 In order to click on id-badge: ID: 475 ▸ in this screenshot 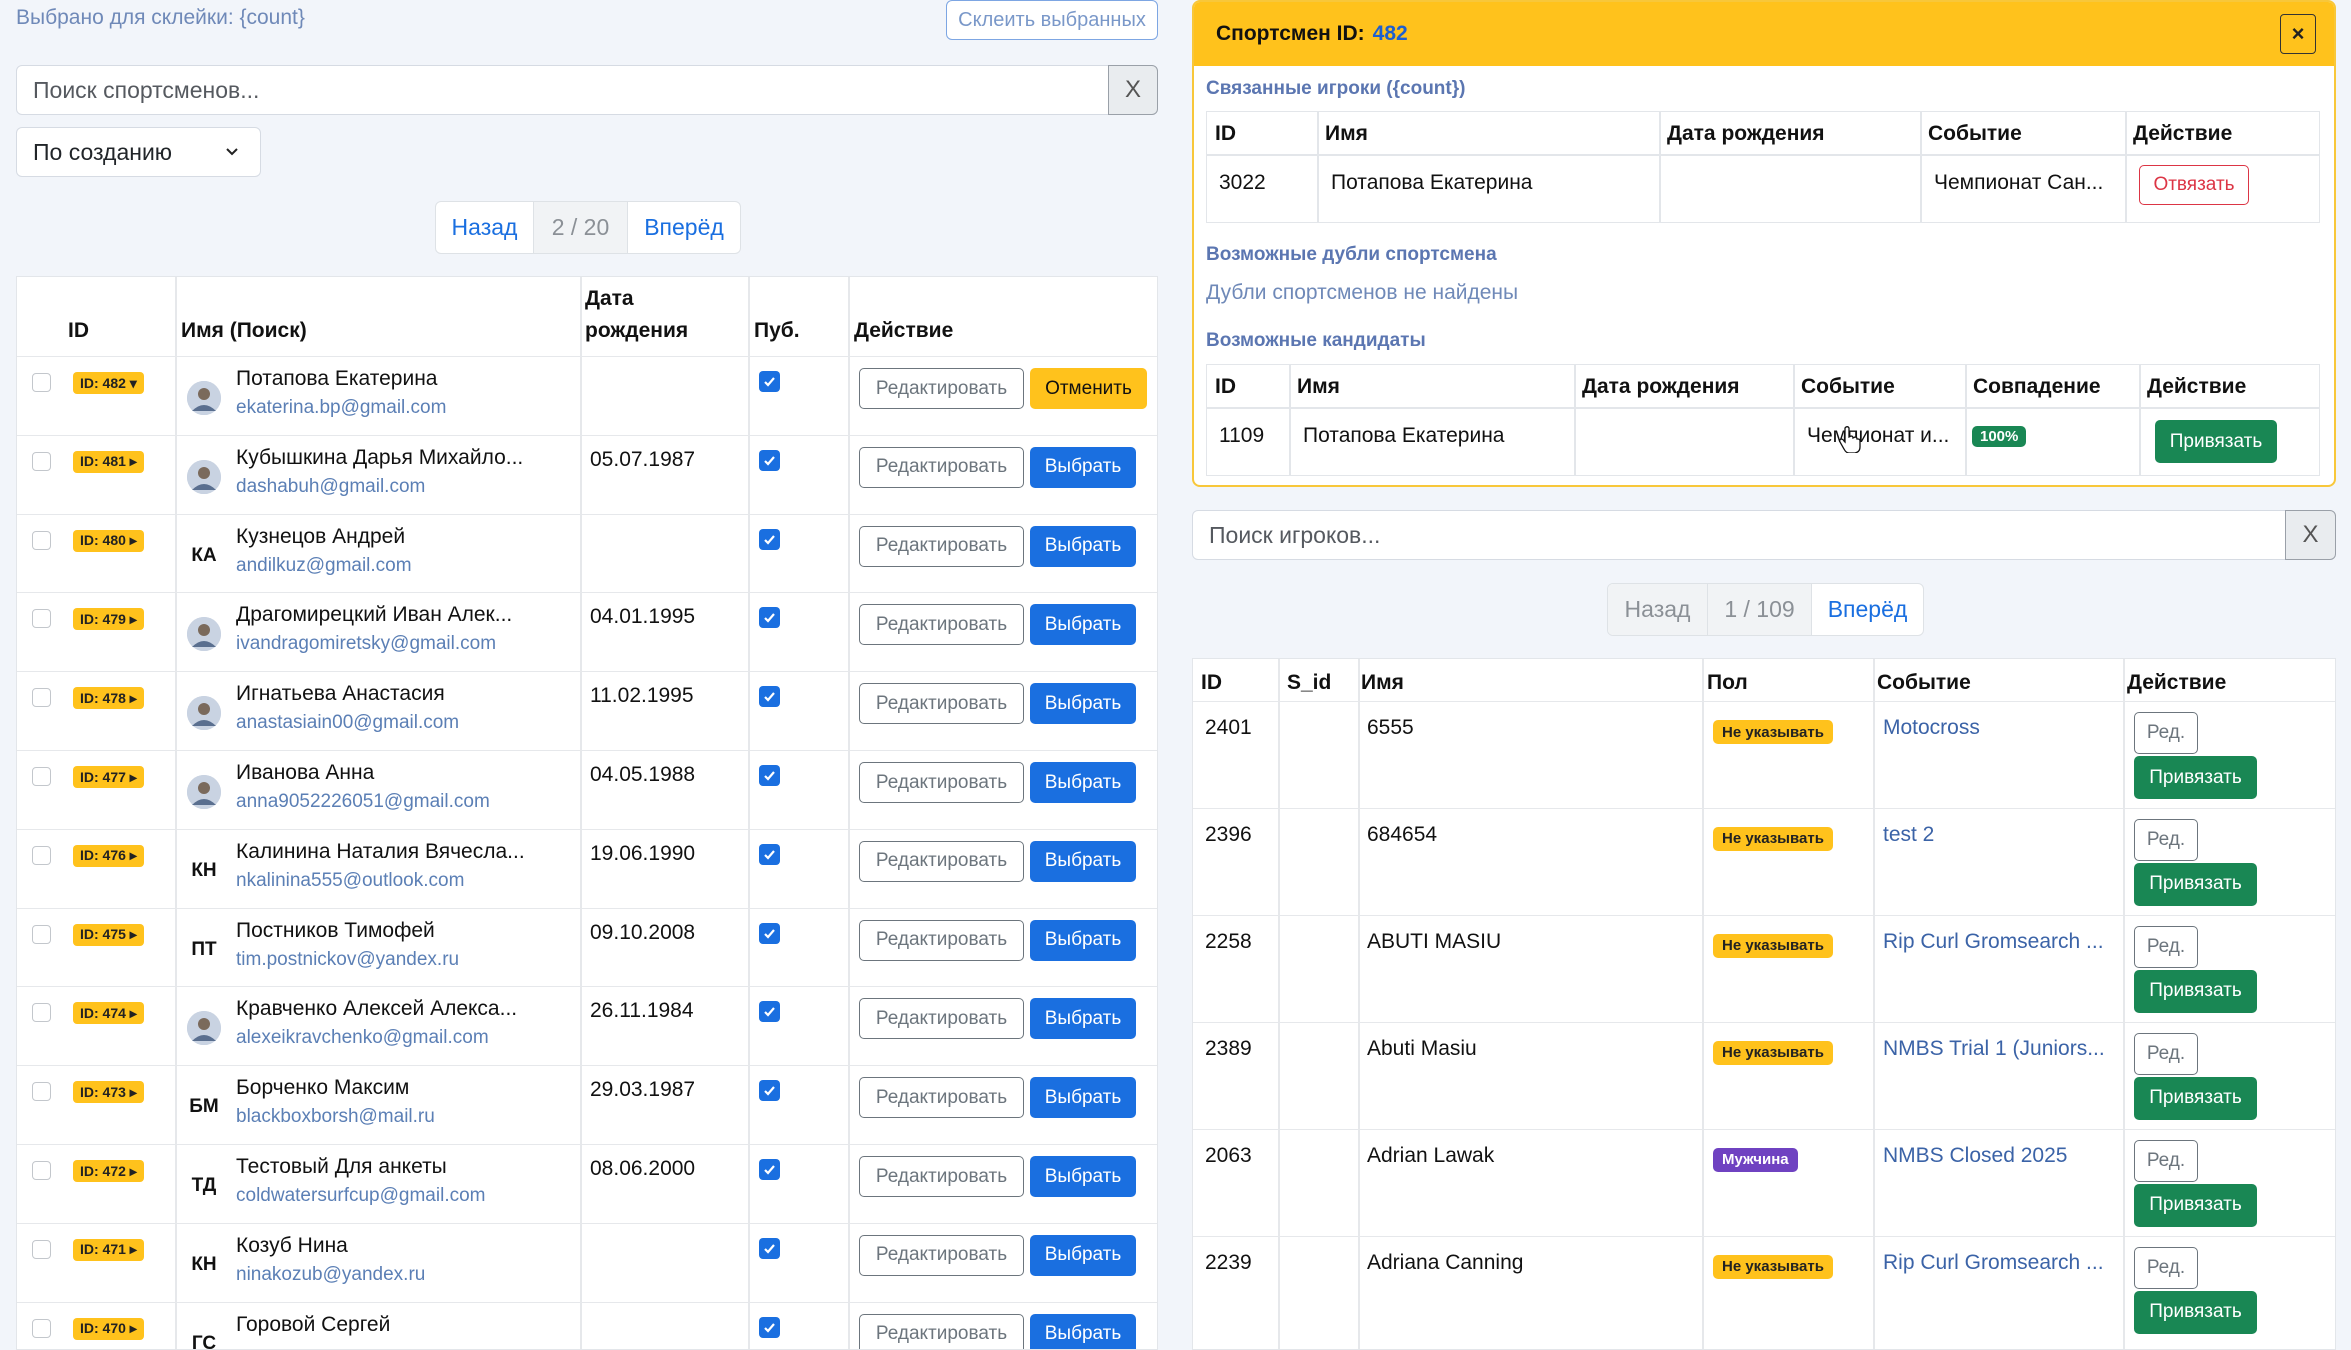, I will do `click(108, 934)`.